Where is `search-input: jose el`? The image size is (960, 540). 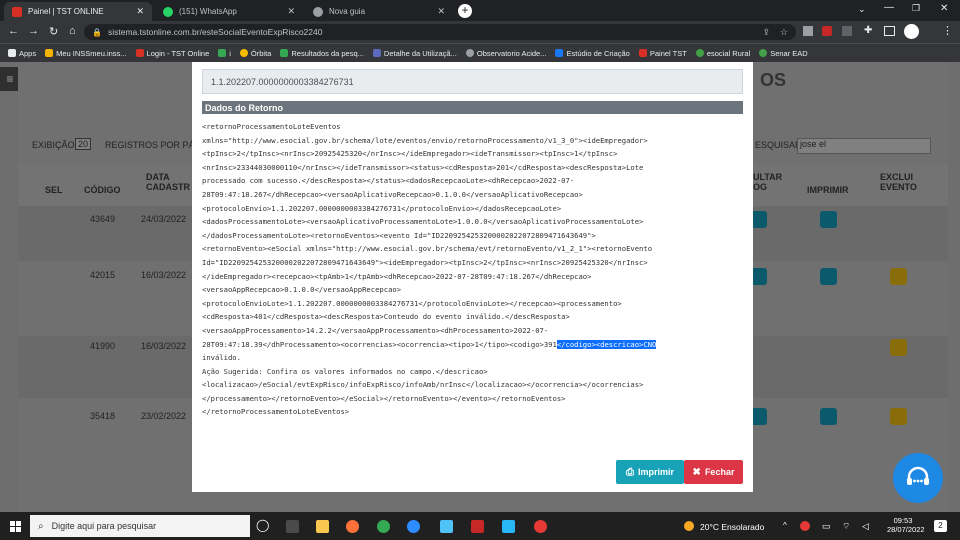
search-input: jose el is located at coordinates (864, 146).